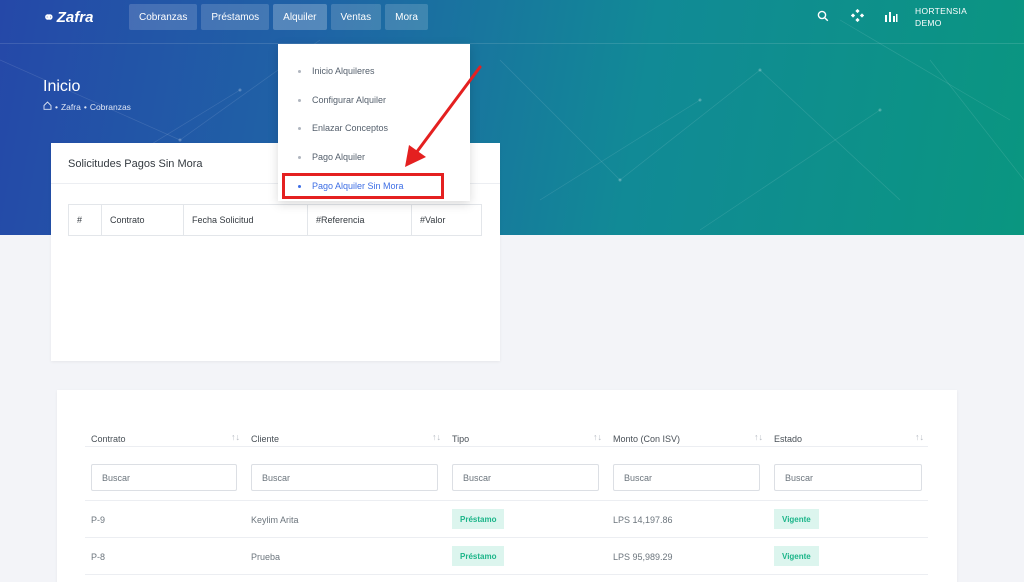 The height and width of the screenshot is (582, 1024). Describe the element at coordinates (686, 477) in the screenshot. I see `search-input-monto` at that location.